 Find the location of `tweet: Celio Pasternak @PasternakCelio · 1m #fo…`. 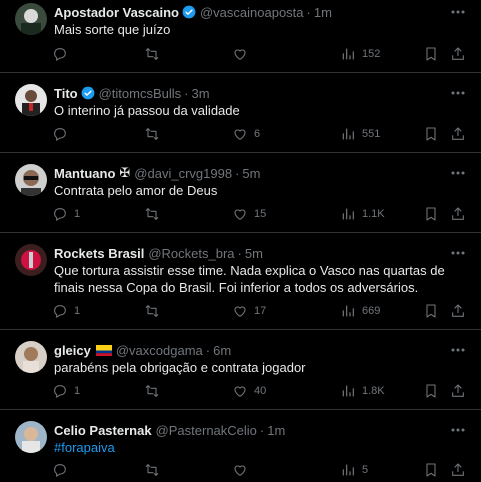

tweet: Celio Pasternak @PasternakCelio · 1m #fo… is located at coordinates (240, 446).